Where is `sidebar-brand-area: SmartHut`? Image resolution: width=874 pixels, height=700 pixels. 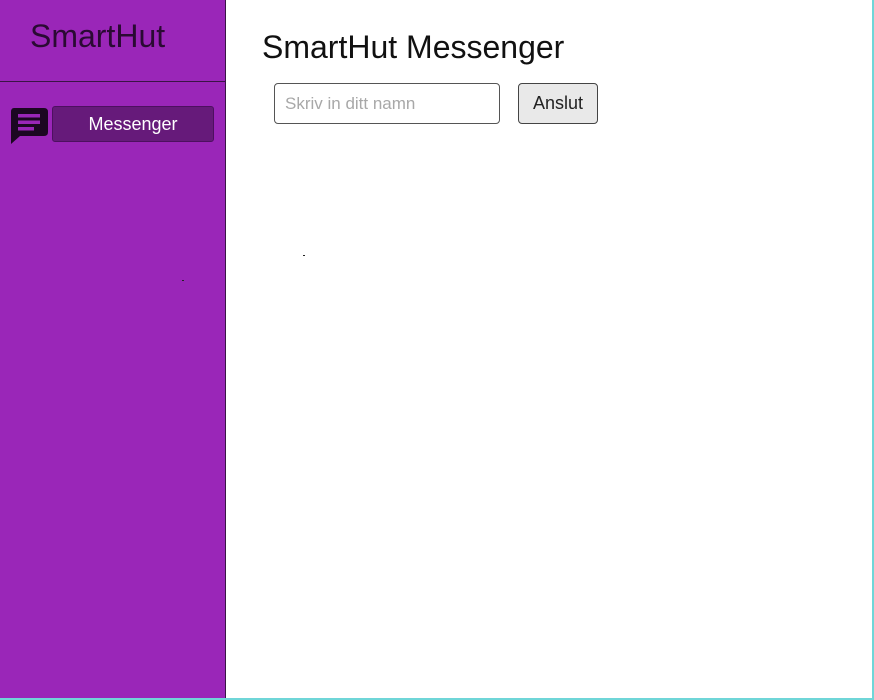
sidebar-brand-area: SmartHut is located at coordinates (112, 41).